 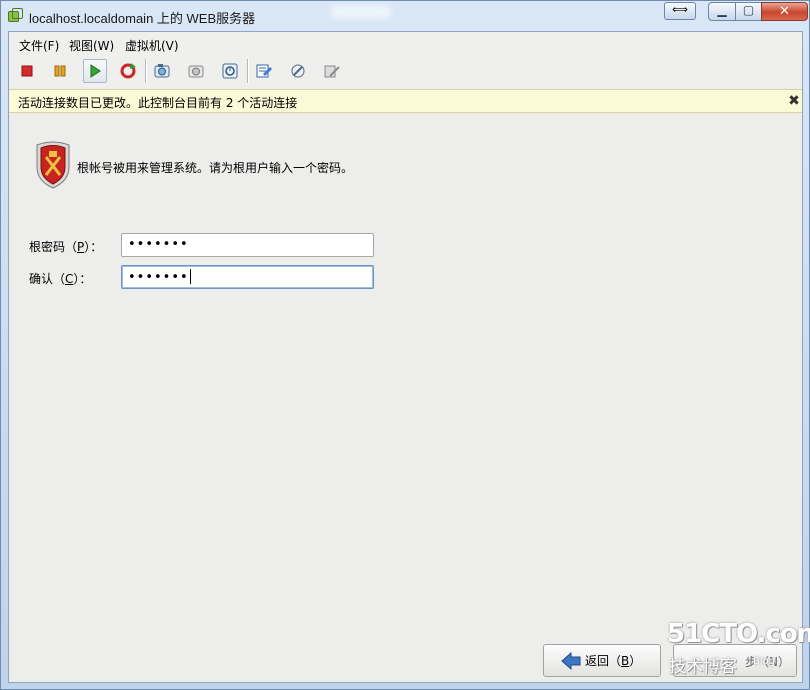 I want to click on tools-button, so click(x=298, y=71).